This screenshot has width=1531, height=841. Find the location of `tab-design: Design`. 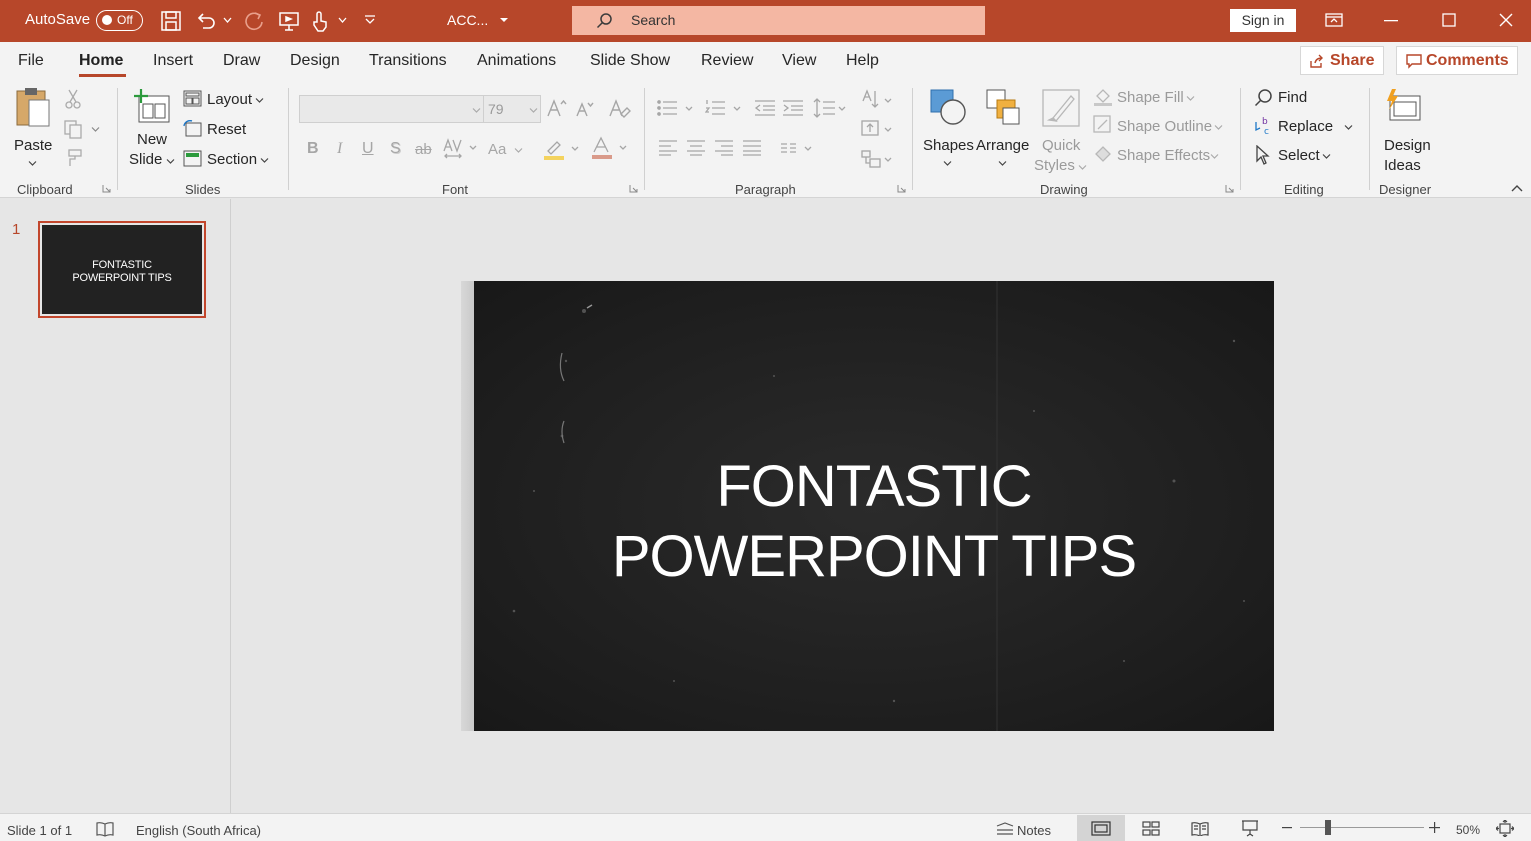

tab-design: Design is located at coordinates (315, 61).